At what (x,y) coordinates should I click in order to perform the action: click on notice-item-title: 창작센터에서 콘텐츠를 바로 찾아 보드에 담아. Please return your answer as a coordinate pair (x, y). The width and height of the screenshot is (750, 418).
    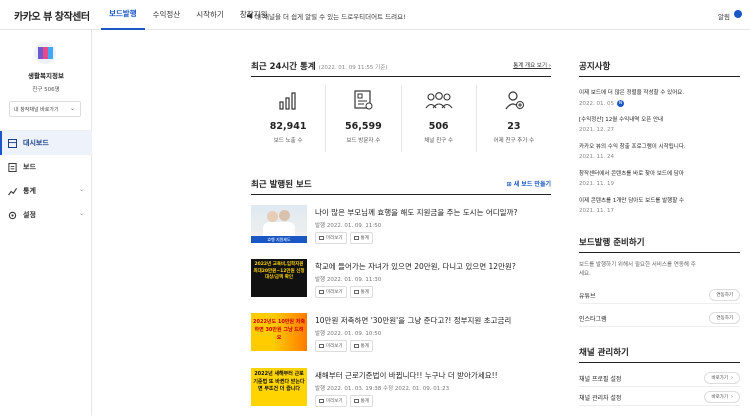
    Looking at the image, I should click on (631, 174).